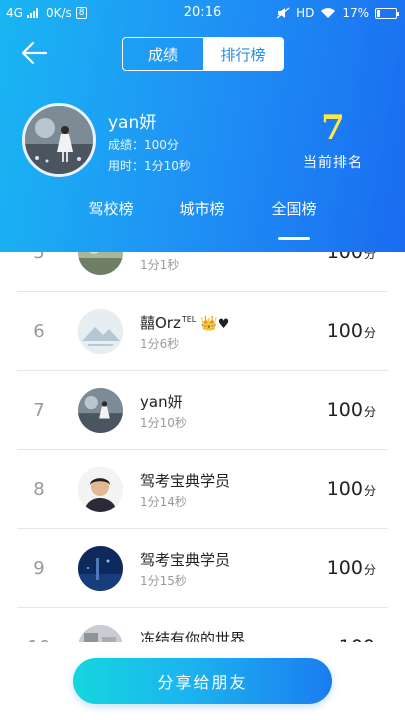 This screenshot has height=720, width=405. I want to click on rank-number: 5, so click(39, 257).